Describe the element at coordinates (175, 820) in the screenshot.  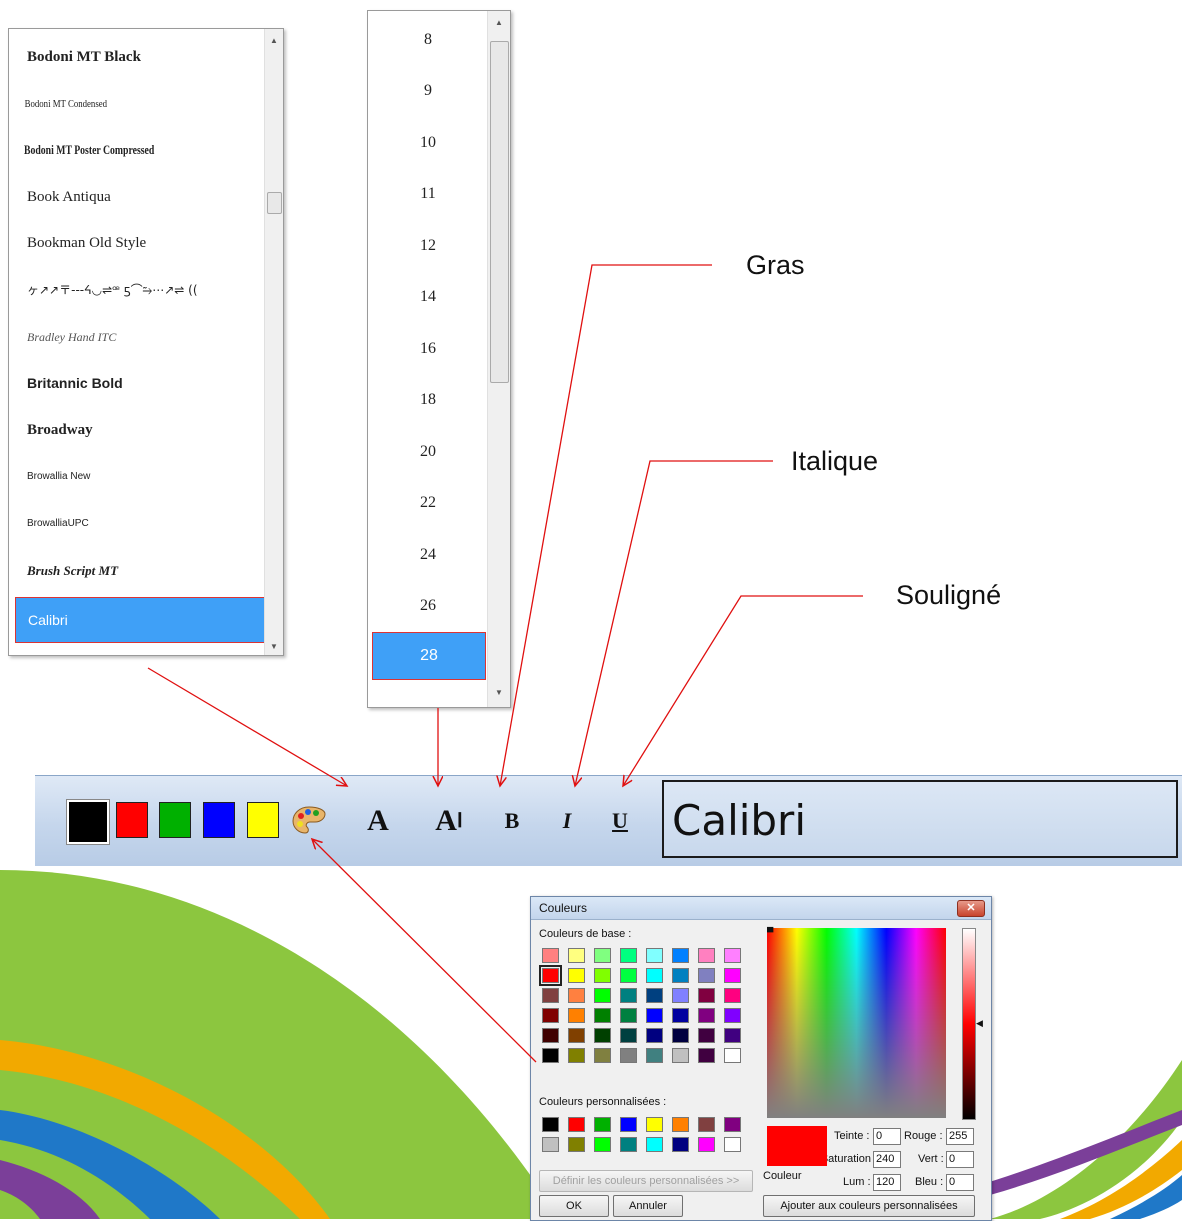
I see `color-swatch-green` at that location.